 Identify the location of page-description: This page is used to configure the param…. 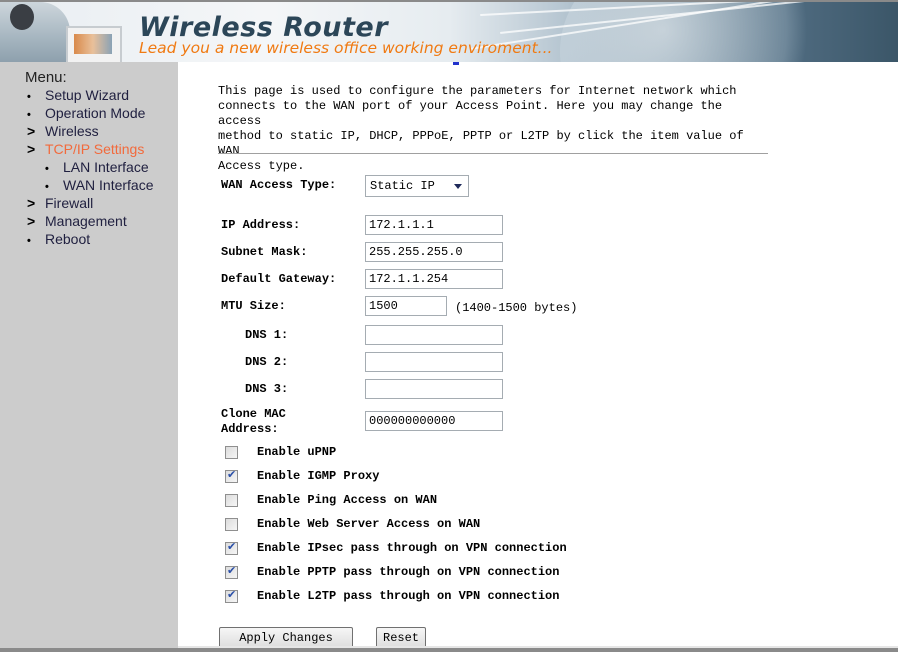
(493, 129).